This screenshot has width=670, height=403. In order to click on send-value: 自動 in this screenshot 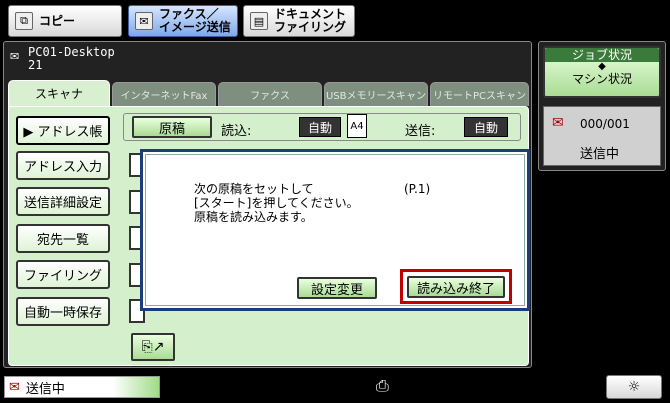, I will do `click(486, 127)`.